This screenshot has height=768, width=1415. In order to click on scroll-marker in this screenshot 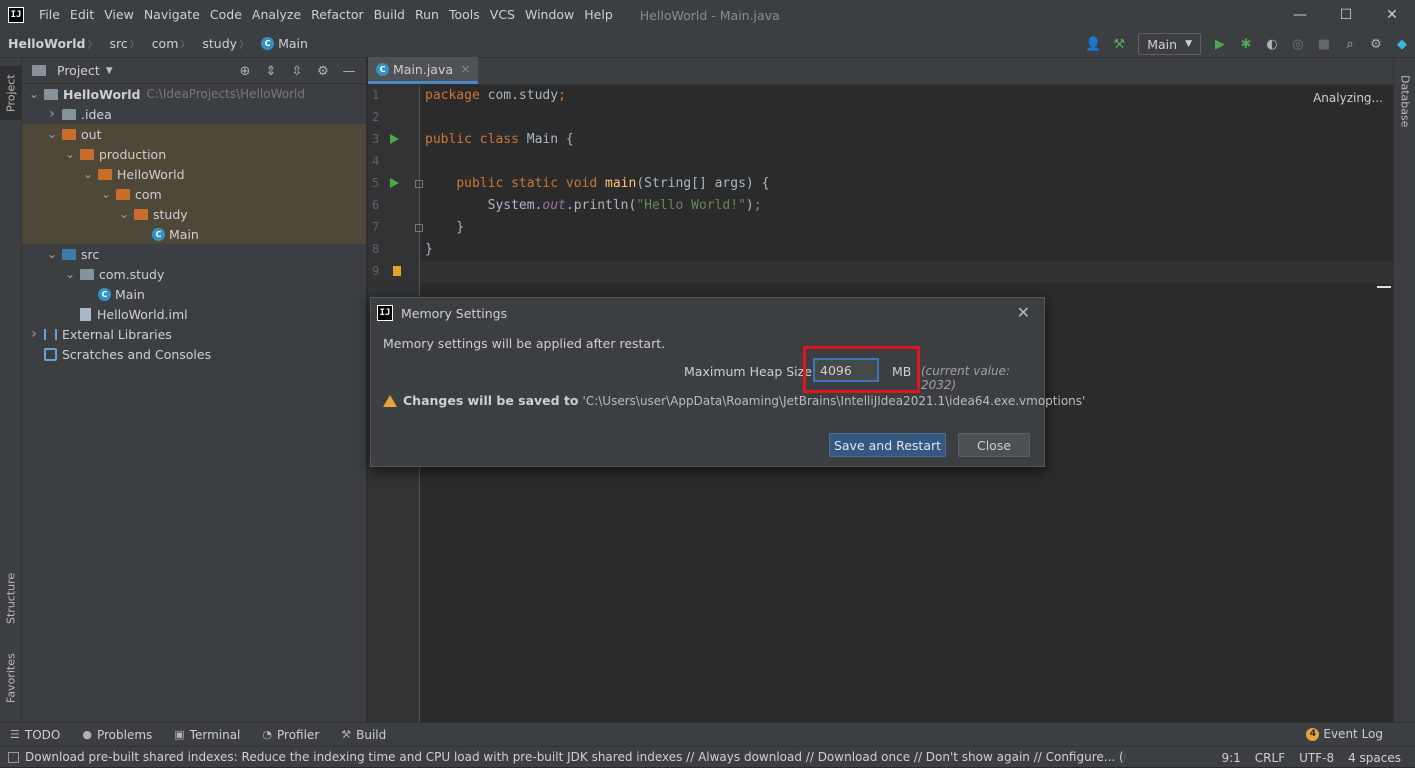, I will do `click(1384, 287)`.